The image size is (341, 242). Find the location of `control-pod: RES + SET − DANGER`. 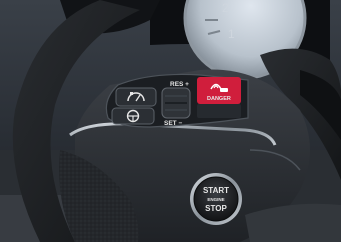

control-pod: RES + SET − DANGER is located at coordinates (177, 100).